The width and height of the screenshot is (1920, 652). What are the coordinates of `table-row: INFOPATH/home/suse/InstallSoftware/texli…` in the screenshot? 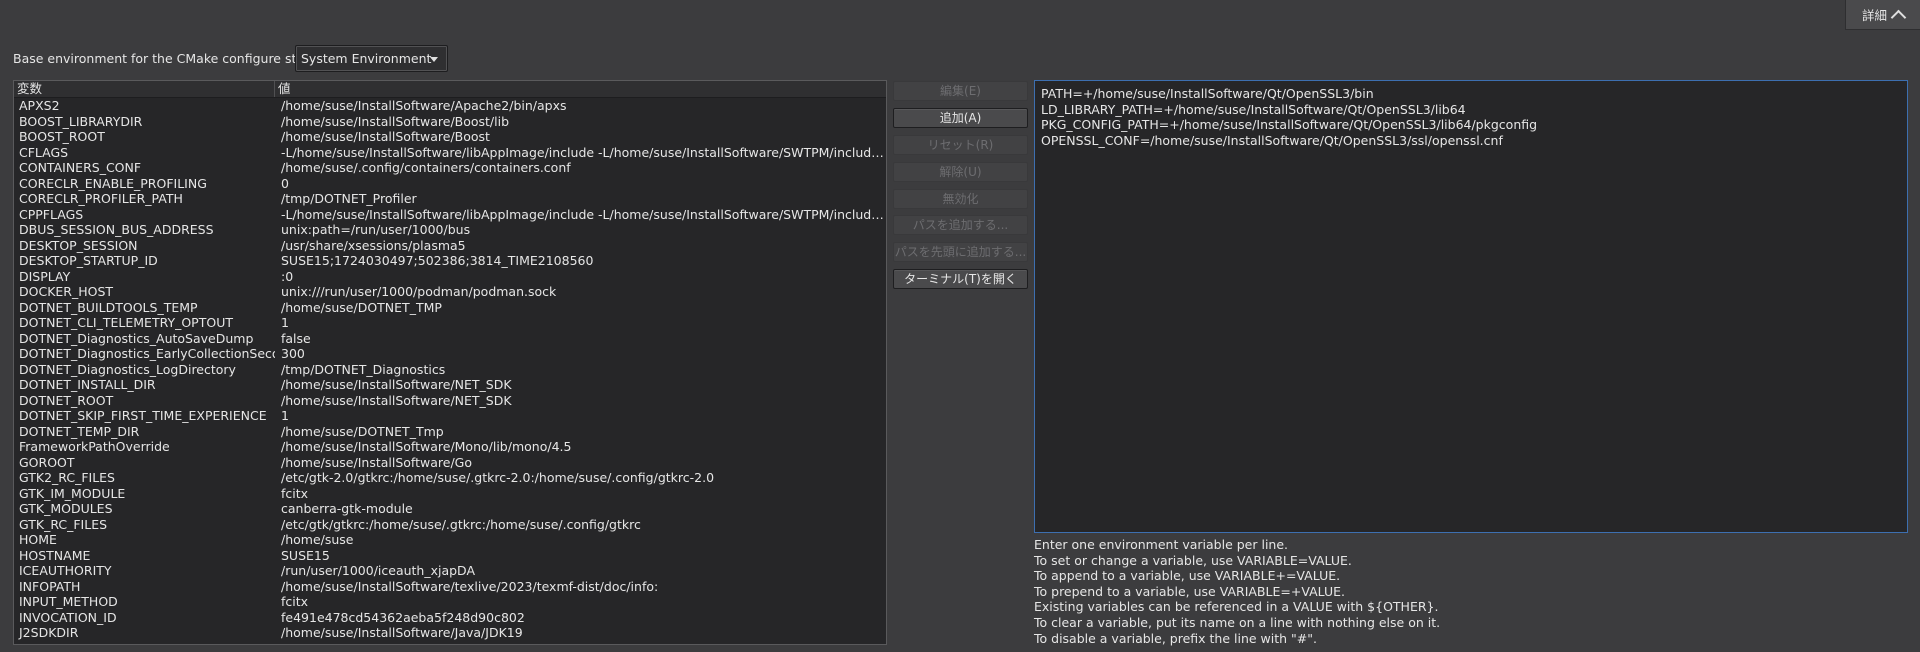 It's located at (450, 587).